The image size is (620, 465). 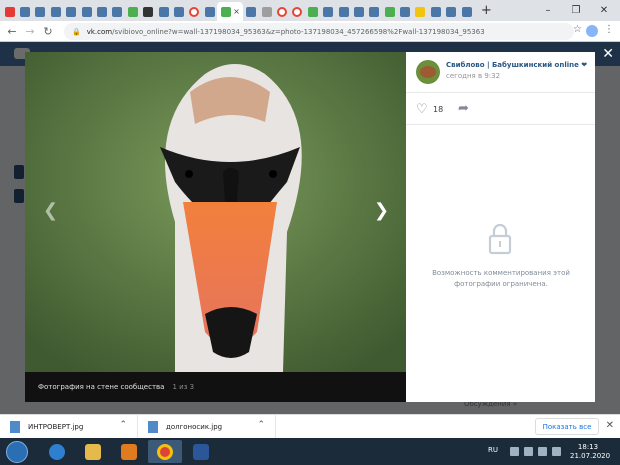 What do you see at coordinates (428, 72) in the screenshot?
I see `community-avatar` at bounding box center [428, 72].